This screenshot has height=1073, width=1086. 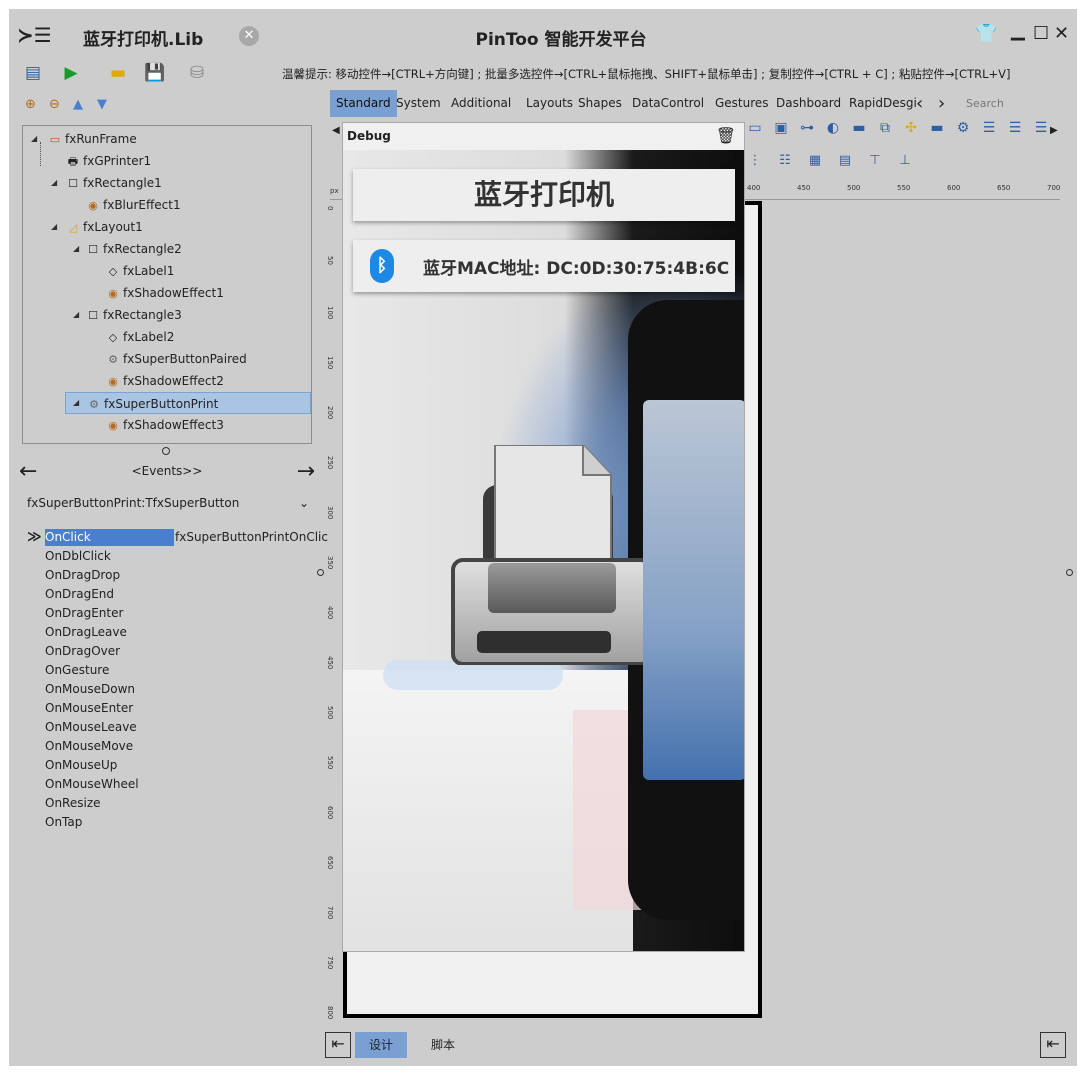 I want to click on print-button, so click(x=543, y=555).